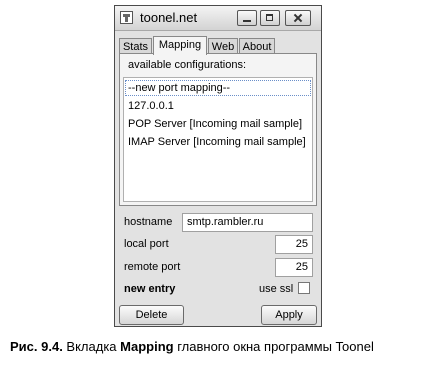  What do you see at coordinates (169, 17) in the screenshot?
I see `window-title: toonel.net` at bounding box center [169, 17].